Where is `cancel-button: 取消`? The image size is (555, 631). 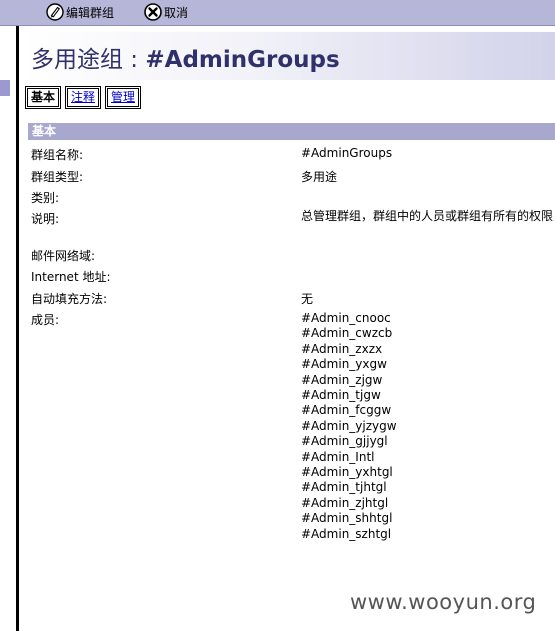
cancel-button: 取消 is located at coordinates (166, 12).